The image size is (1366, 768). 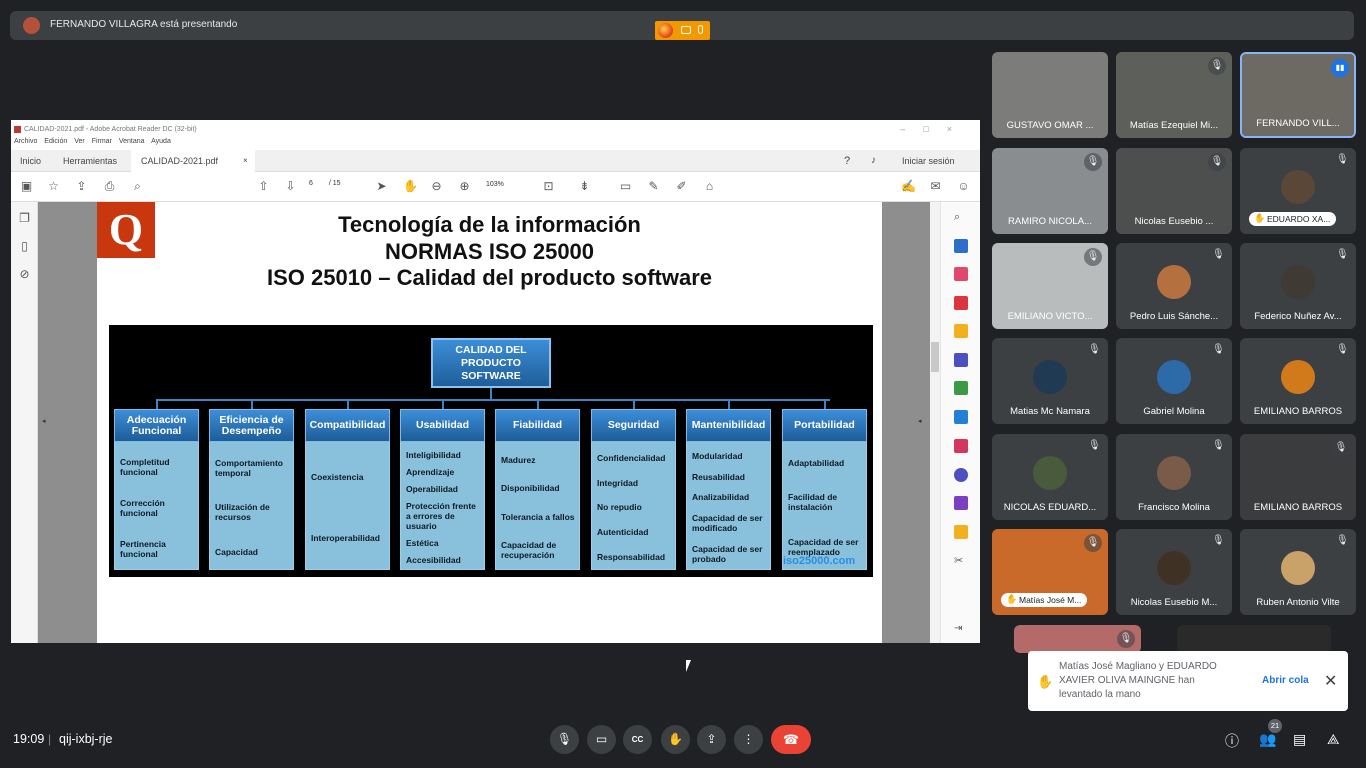 I want to click on microphone-button: 🎙, so click(x=564, y=739).